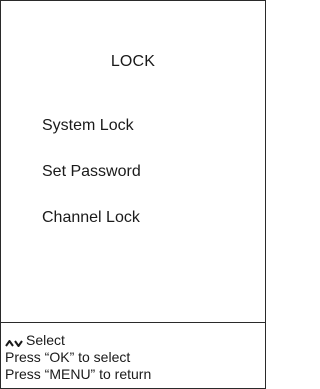  I want to click on ok-hint: Press “OK” to select, so click(68, 357).